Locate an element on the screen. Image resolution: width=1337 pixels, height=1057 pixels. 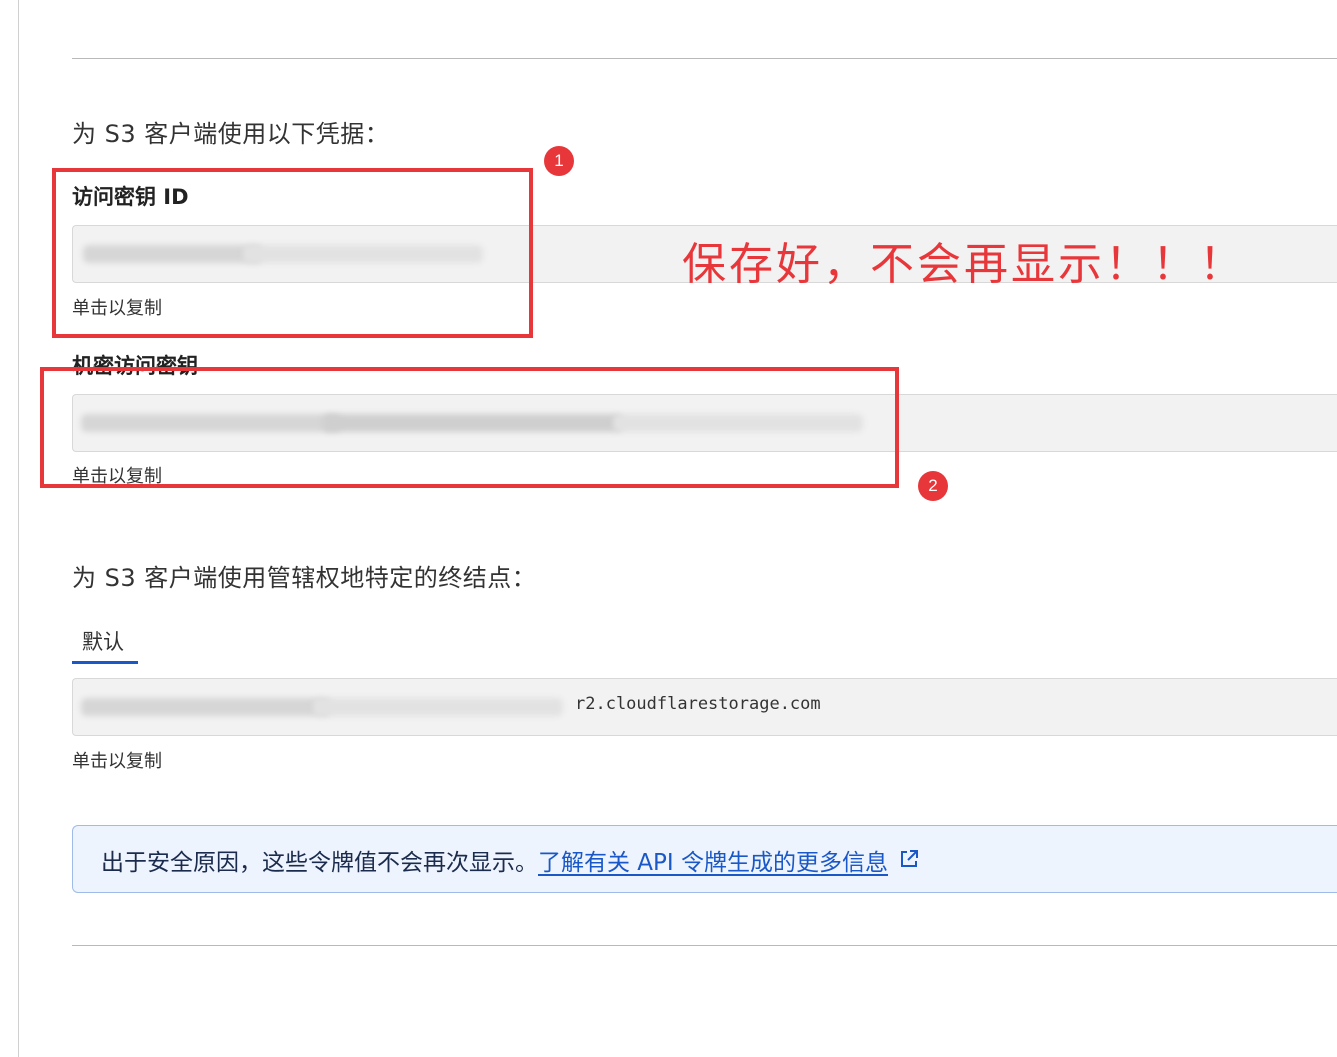
tab-default: 默认 is located at coordinates (105, 644).